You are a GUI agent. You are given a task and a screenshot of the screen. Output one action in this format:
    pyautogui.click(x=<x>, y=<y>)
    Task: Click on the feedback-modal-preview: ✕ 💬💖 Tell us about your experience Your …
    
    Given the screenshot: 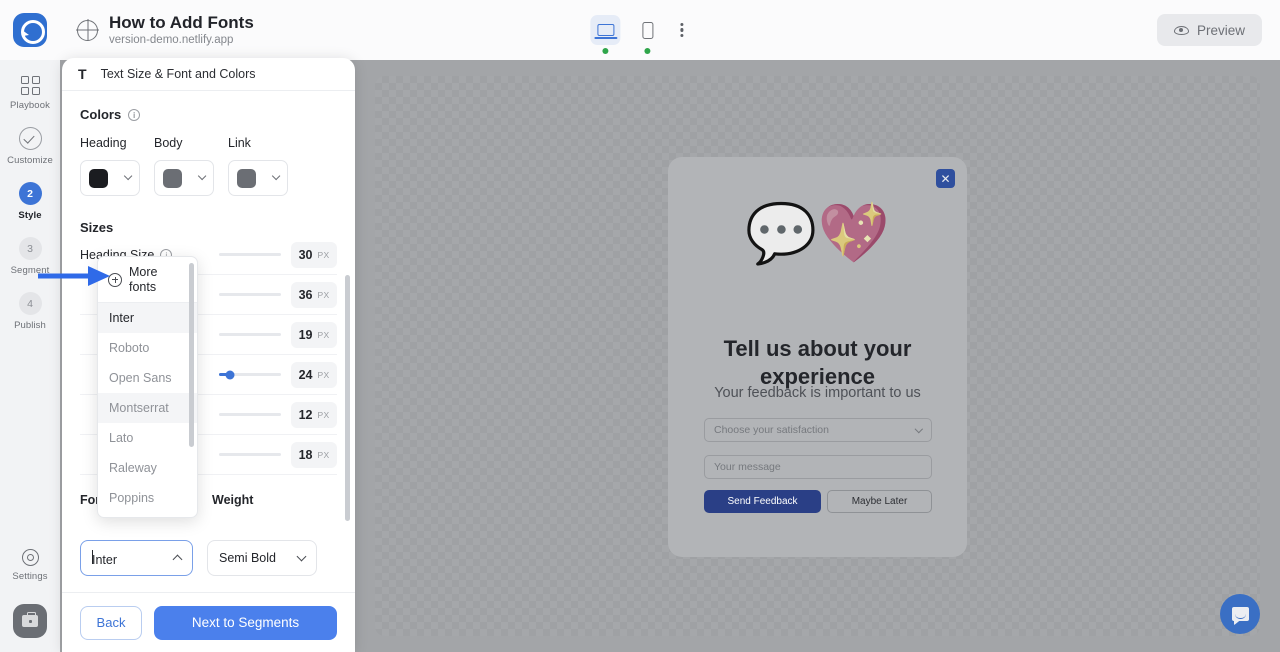 What is the action you would take?
    pyautogui.click(x=817, y=357)
    